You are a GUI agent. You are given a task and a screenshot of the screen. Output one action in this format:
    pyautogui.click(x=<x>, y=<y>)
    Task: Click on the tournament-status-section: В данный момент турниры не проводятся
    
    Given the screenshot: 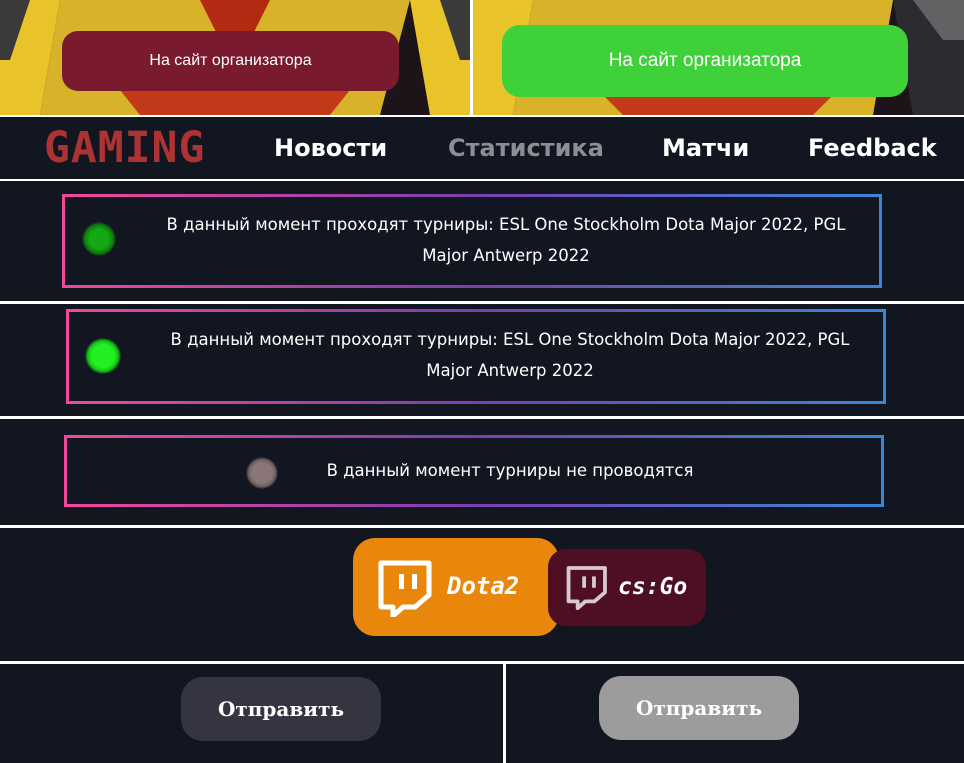 What is the action you would take?
    pyautogui.click(x=482, y=472)
    